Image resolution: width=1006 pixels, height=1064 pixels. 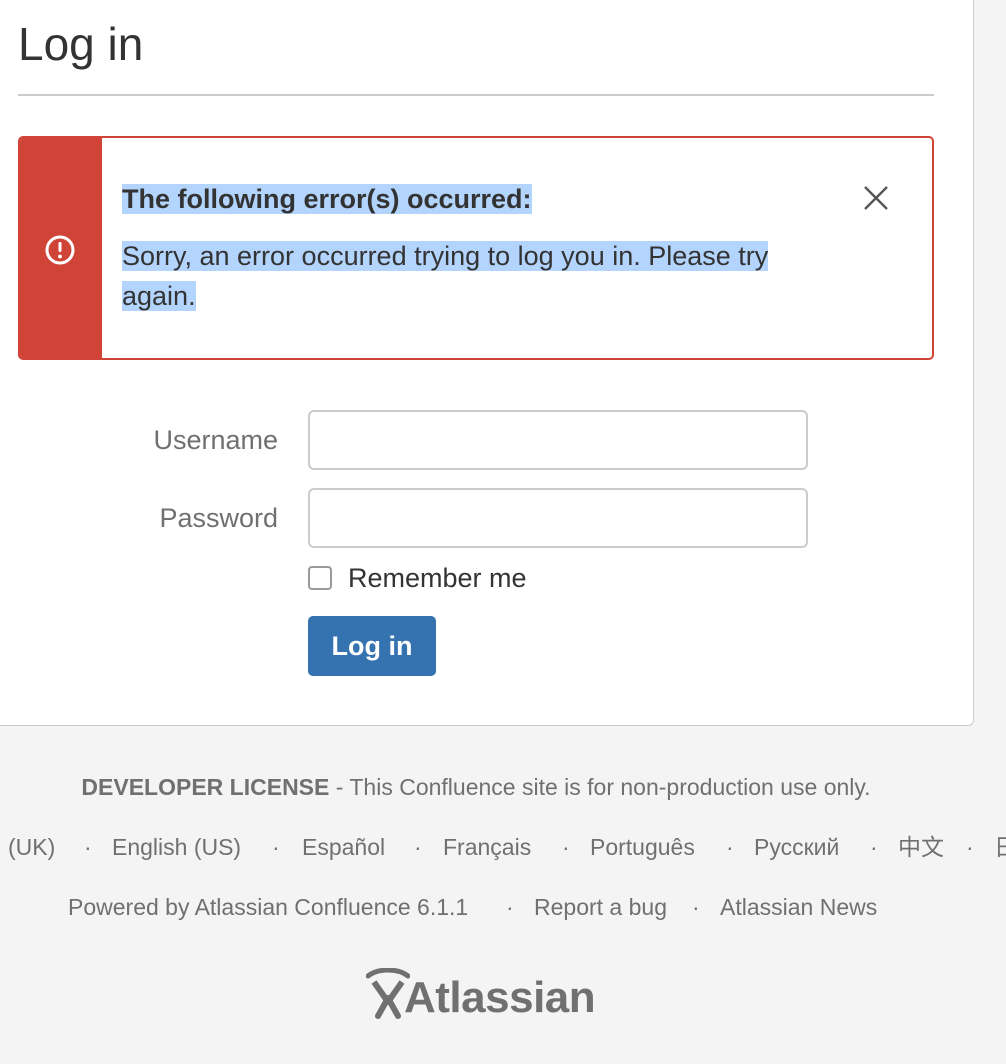 I want to click on license-label: DEVELOPER LICENSE, so click(x=205, y=787).